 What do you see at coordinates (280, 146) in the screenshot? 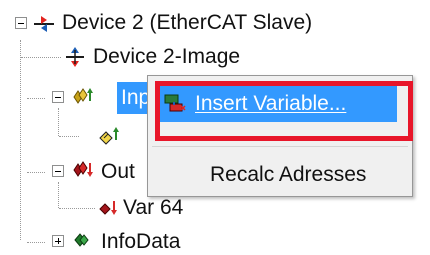
I see `menu-separator` at bounding box center [280, 146].